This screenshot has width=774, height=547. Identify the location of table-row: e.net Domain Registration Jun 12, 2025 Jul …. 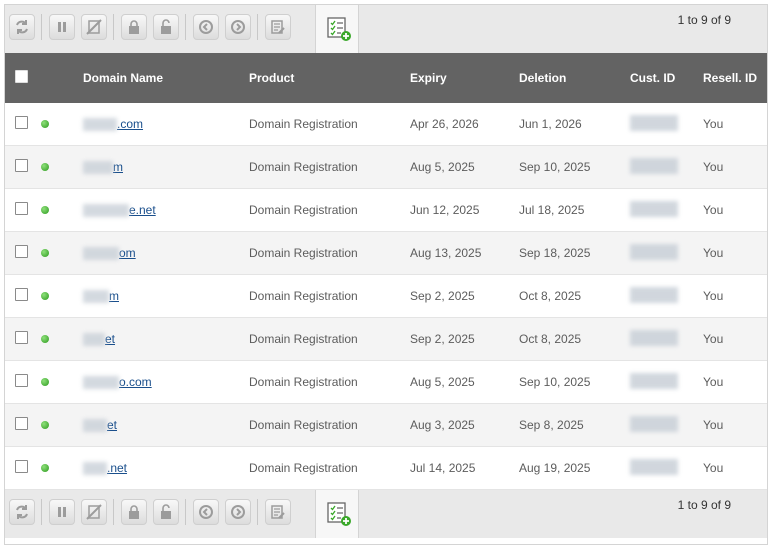
(386, 210).